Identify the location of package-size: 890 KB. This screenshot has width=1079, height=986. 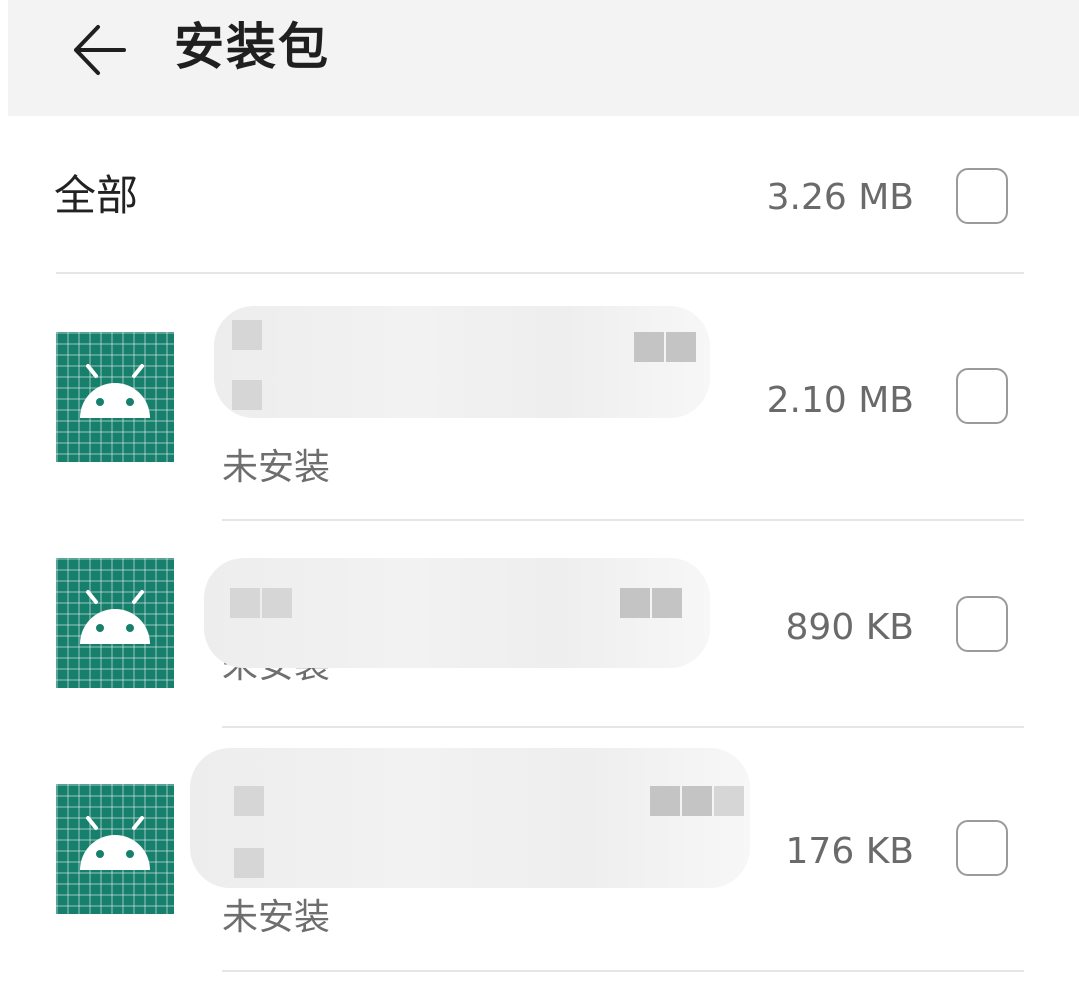
(849, 627).